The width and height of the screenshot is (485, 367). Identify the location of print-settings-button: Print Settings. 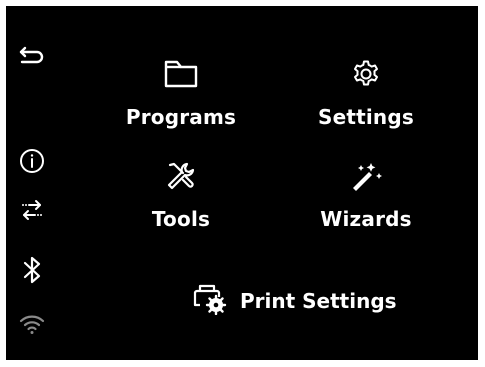
(294, 301).